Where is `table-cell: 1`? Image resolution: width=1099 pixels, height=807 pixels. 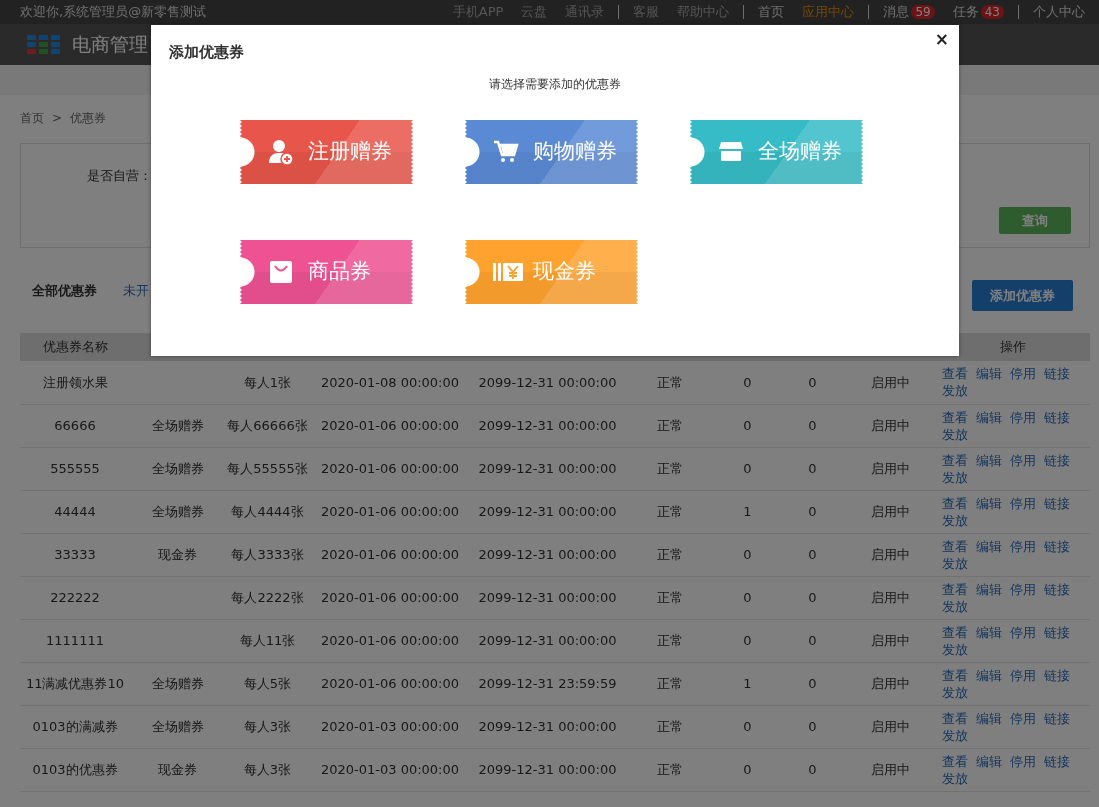
table-cell: 1 is located at coordinates (747, 511).